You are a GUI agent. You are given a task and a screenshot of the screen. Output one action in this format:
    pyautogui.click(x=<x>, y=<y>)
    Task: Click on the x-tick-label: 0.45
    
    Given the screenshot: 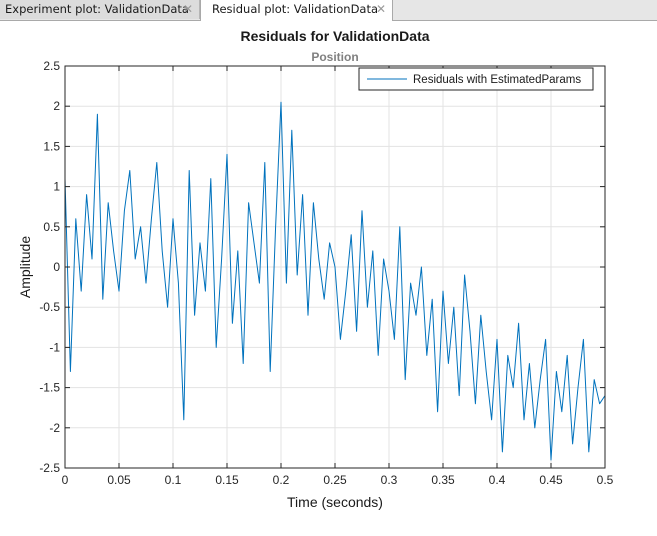 What is the action you would take?
    pyautogui.click(x=551, y=480)
    